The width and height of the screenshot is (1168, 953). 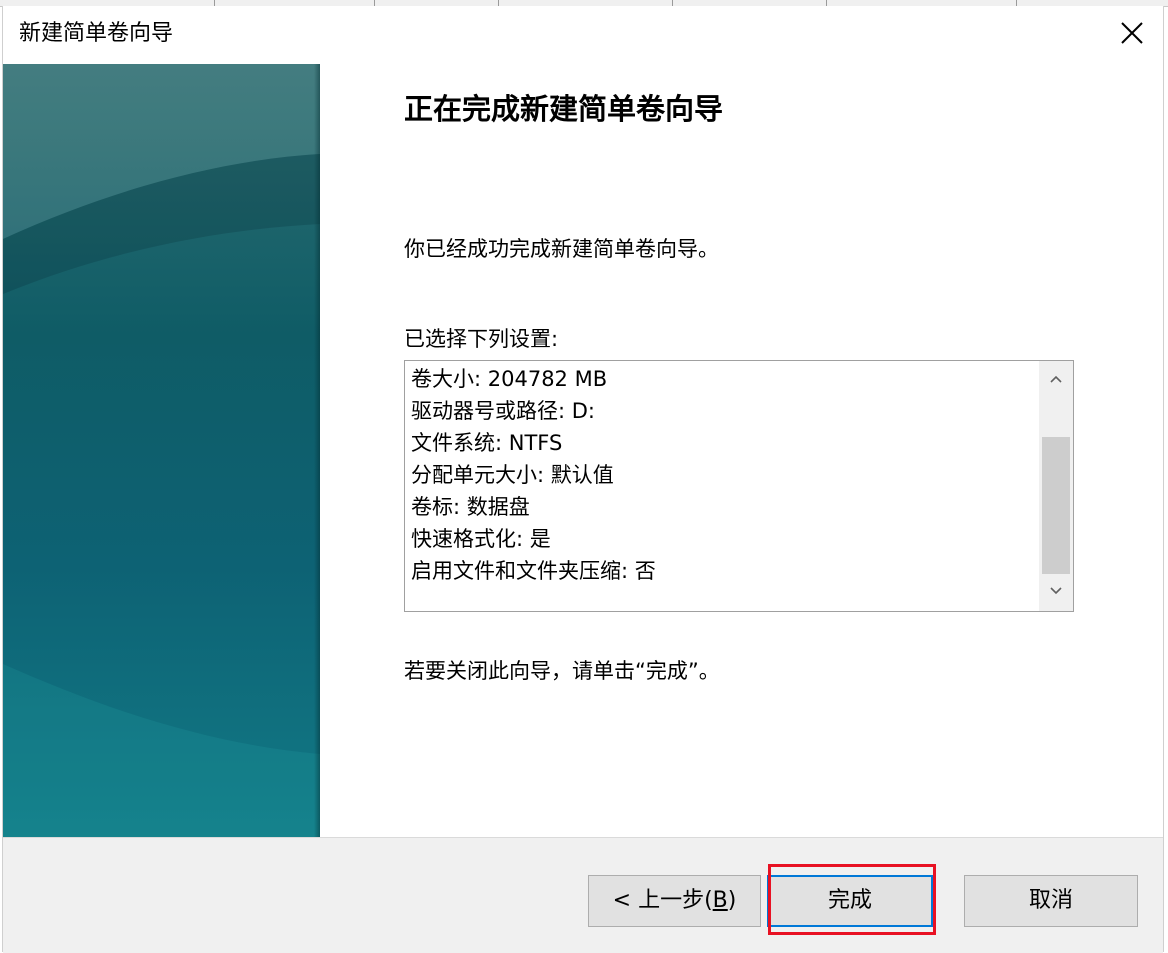 I want to click on scroll-up-button, so click(x=1056, y=380).